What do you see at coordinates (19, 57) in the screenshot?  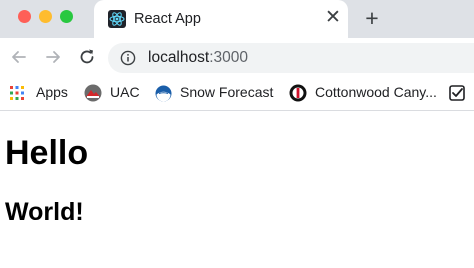 I see `arrow-left-icon` at bounding box center [19, 57].